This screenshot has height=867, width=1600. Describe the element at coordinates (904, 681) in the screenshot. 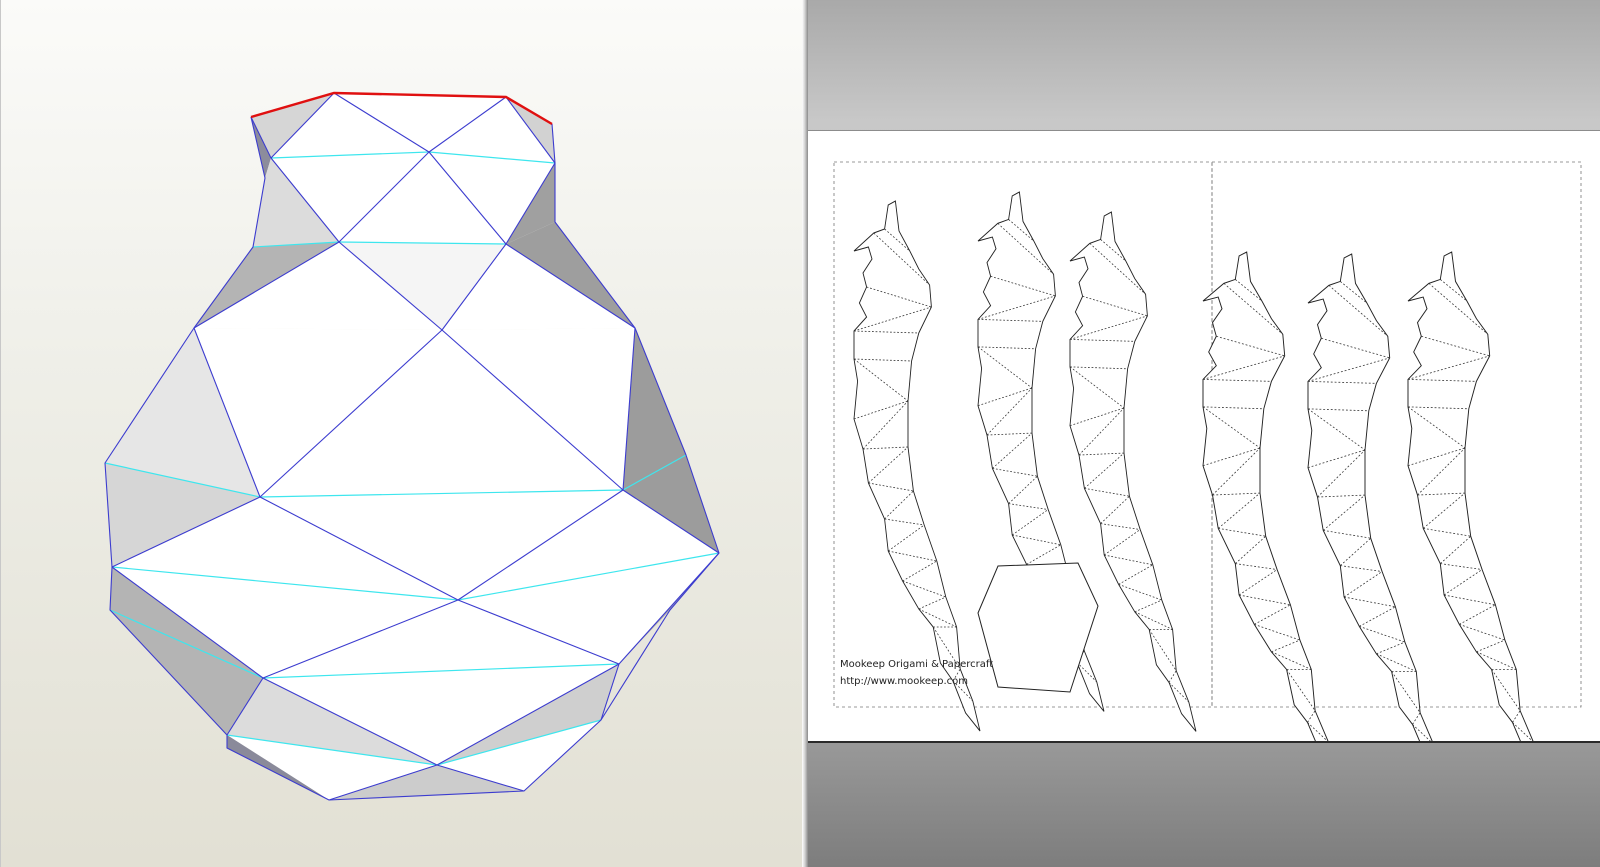

I see `credit-url: http://www.mookeep.com` at that location.